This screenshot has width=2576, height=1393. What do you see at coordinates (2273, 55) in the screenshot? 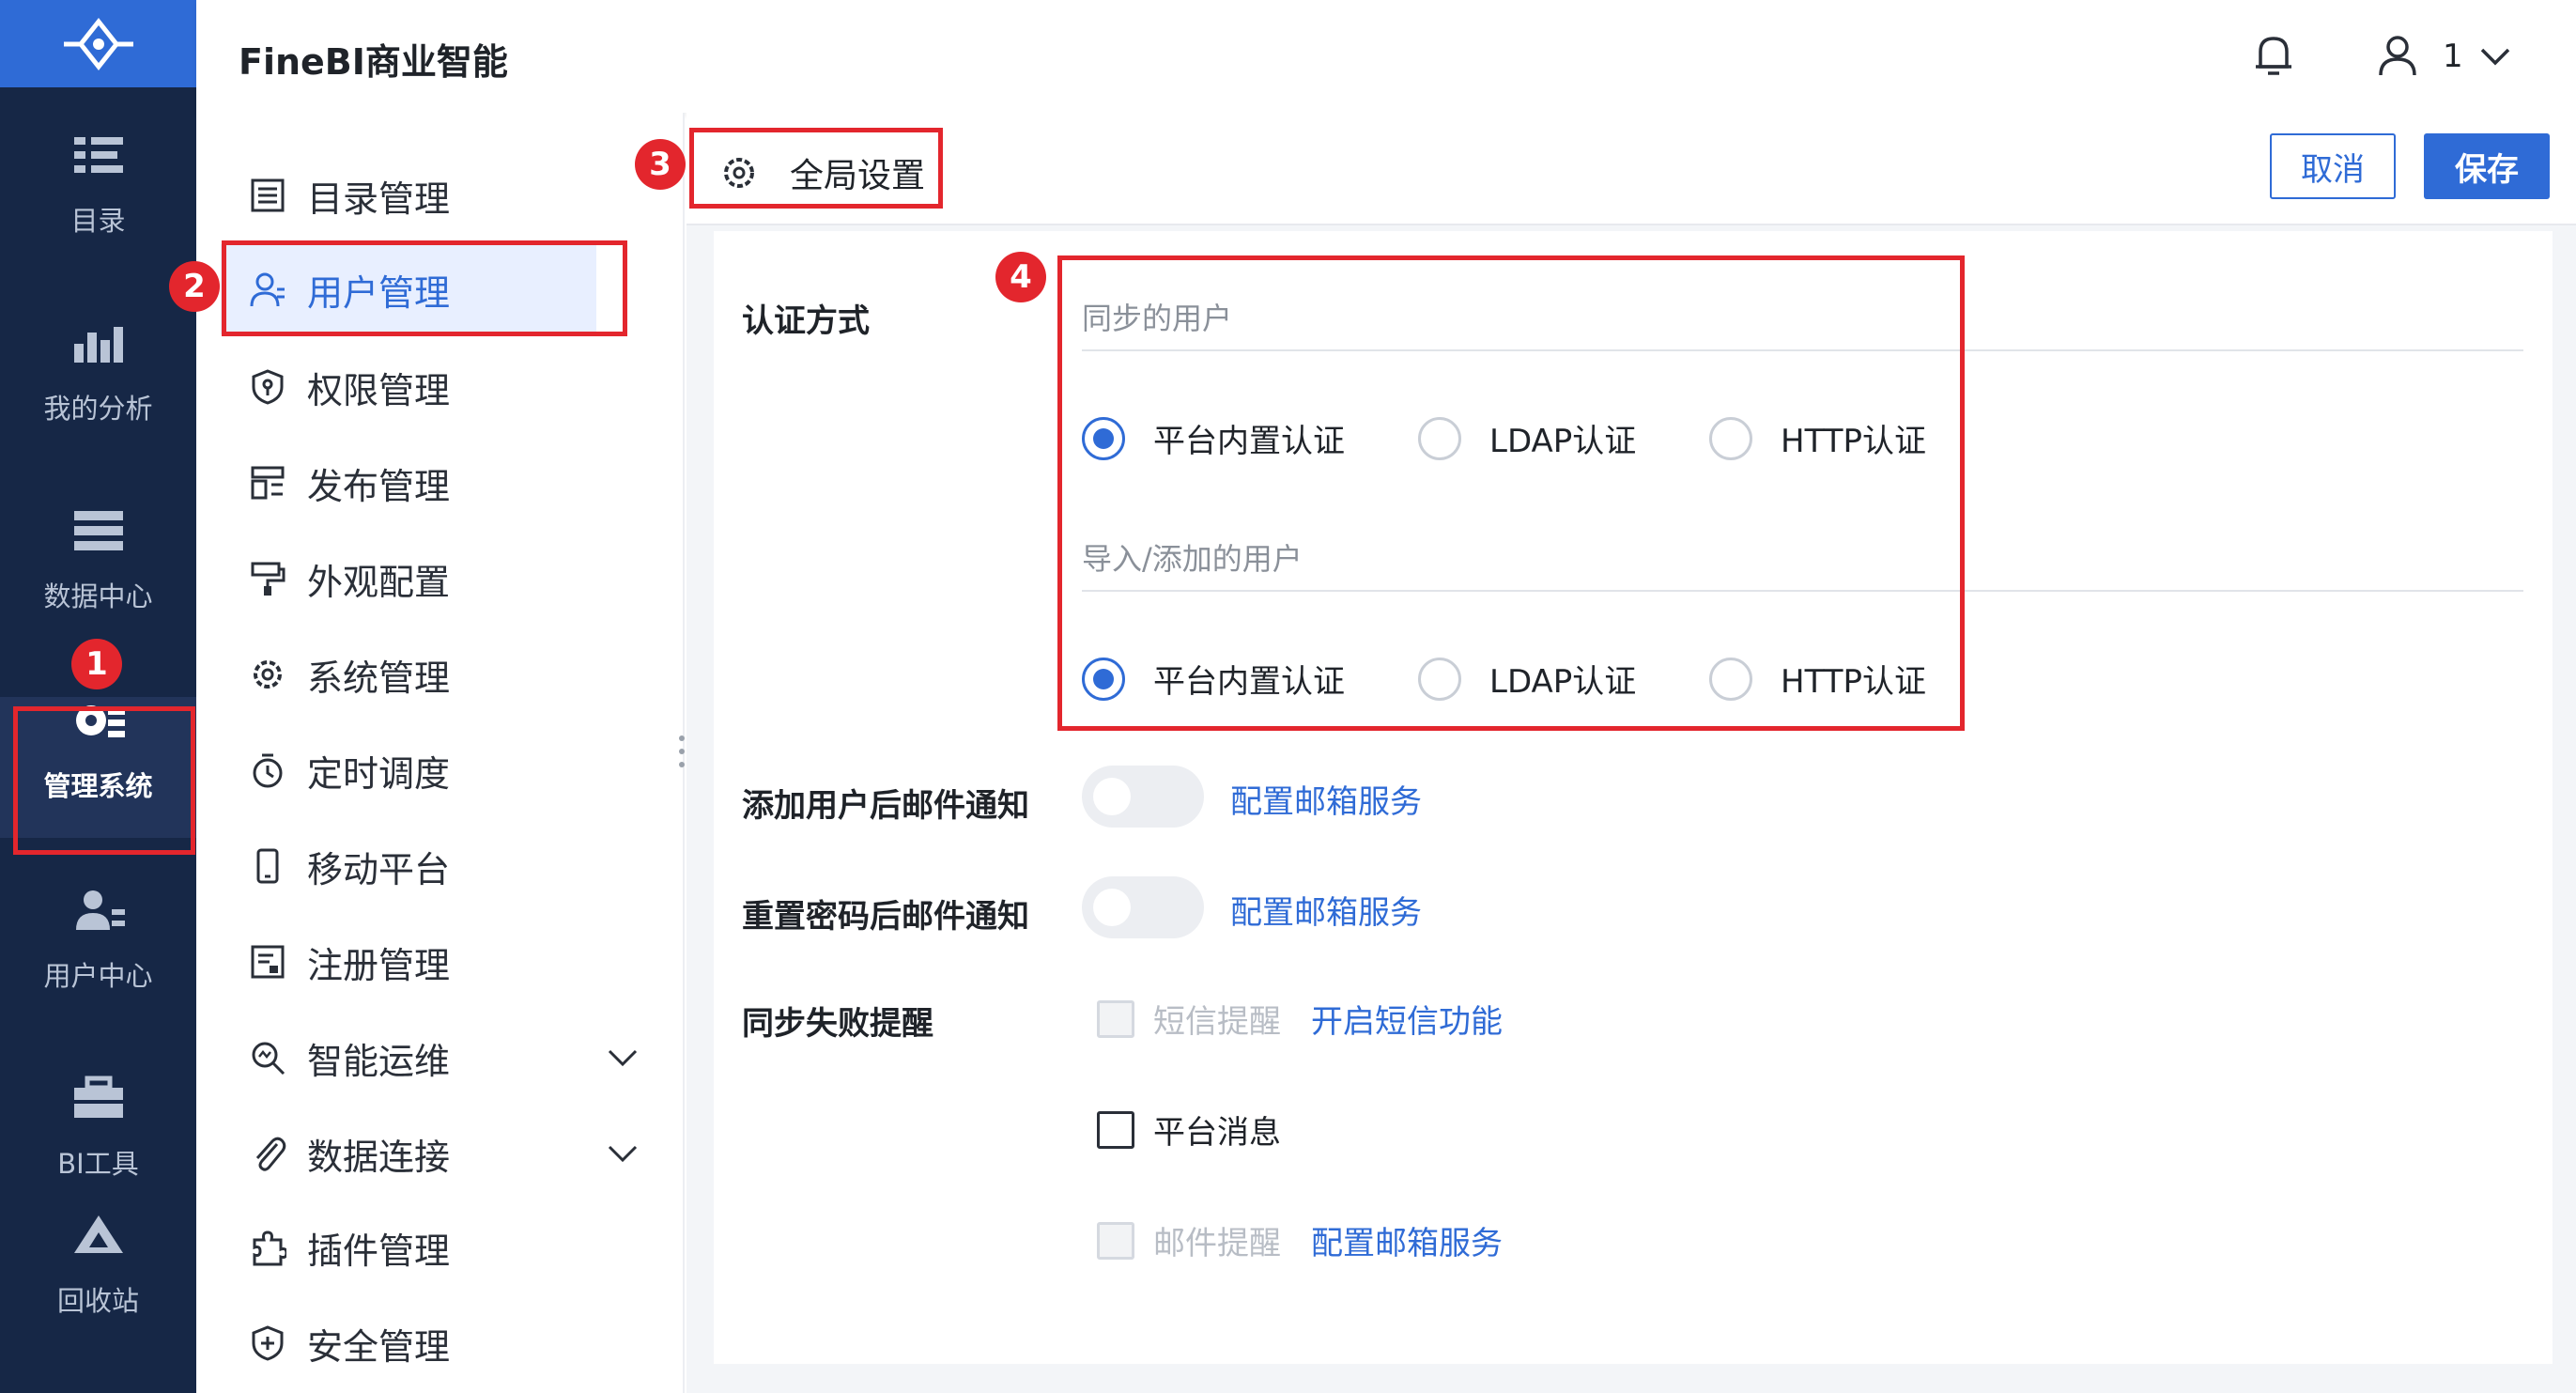
I see `bell-icon` at bounding box center [2273, 55].